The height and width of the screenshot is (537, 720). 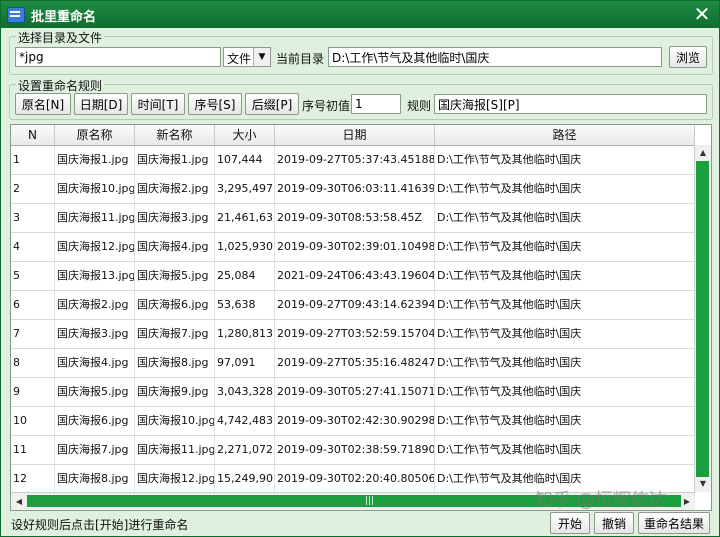 I want to click on cell-col-new-name: 国庆海报2.jpg, so click(x=175, y=189).